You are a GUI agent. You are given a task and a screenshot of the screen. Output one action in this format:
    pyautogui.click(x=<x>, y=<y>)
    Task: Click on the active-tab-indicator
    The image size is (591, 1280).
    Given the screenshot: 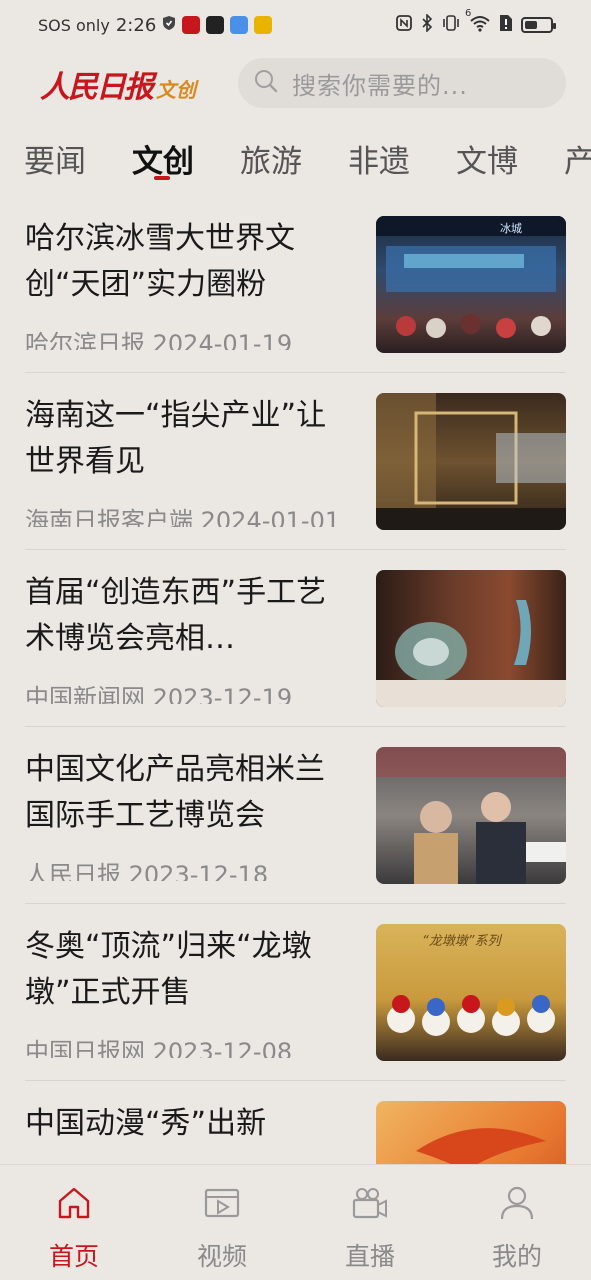 What is the action you would take?
    pyautogui.click(x=162, y=178)
    